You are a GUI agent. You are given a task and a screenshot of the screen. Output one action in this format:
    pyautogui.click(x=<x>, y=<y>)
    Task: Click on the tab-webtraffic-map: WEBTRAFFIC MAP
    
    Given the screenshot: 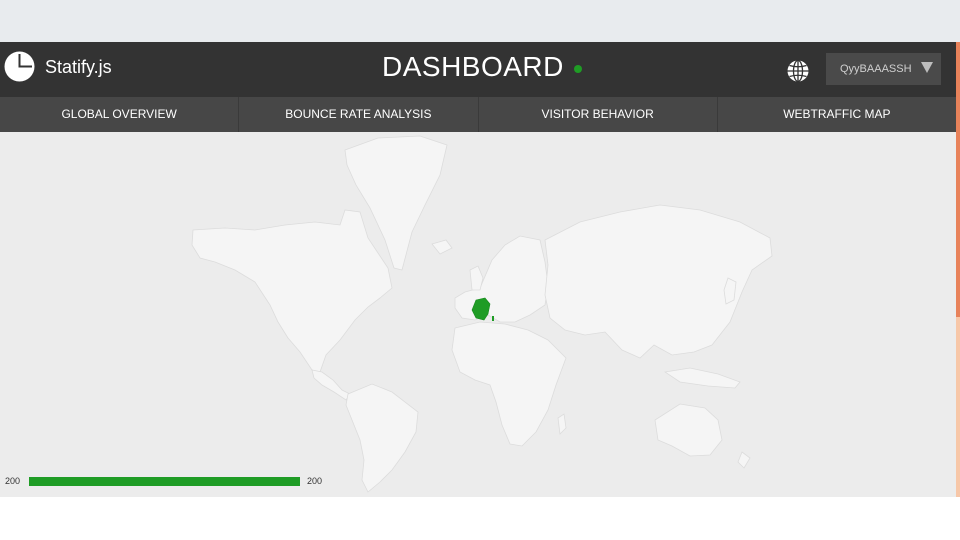 What is the action you would take?
    pyautogui.click(x=837, y=114)
    